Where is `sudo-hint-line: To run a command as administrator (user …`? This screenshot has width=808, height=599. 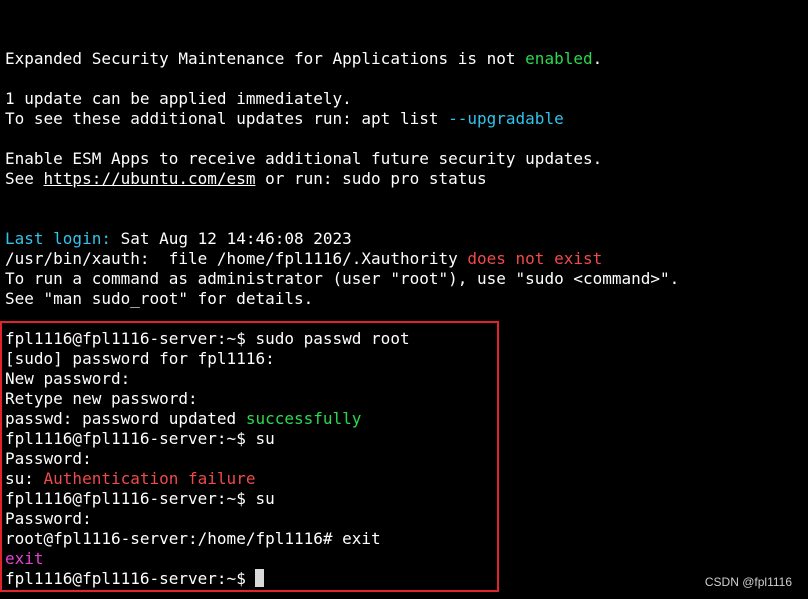 sudo-hint-line: To run a command as administrator (user … is located at coordinates (342, 278).